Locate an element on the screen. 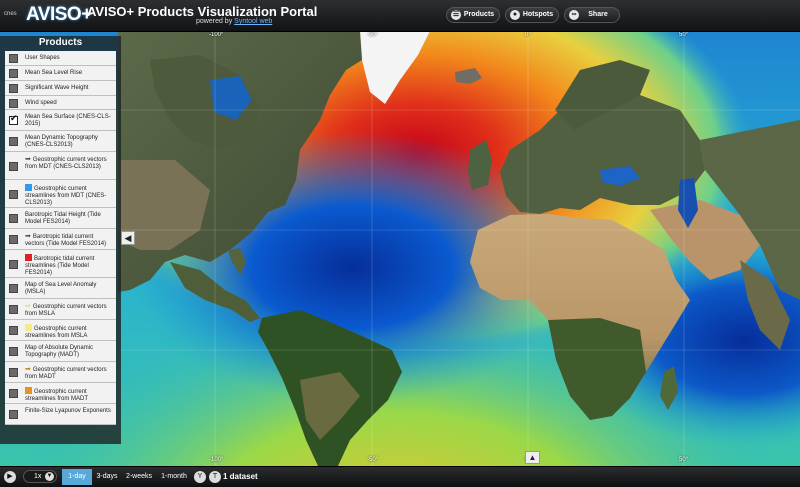 Image resolution: width=800 pixels, height=487 pixels. dataset-button: T is located at coordinates (215, 477).